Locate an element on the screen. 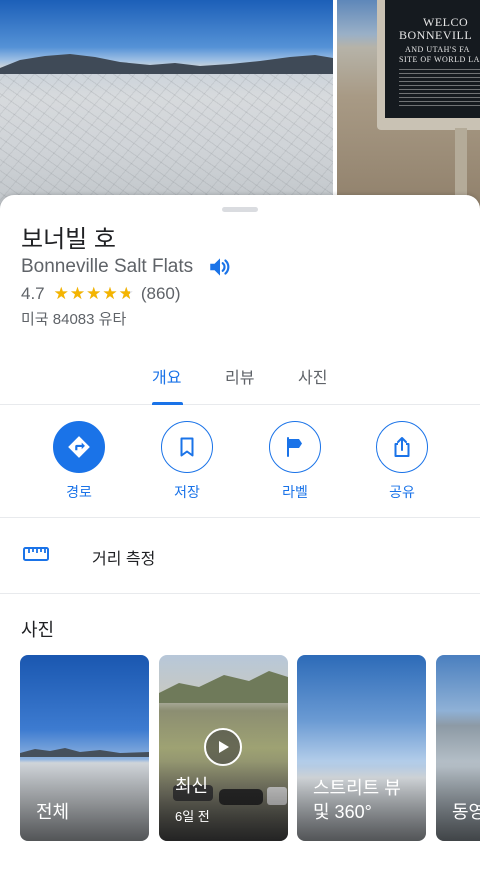 Image resolution: width=480 pixels, height=870 pixels. save-label: 저장 is located at coordinates (187, 492).